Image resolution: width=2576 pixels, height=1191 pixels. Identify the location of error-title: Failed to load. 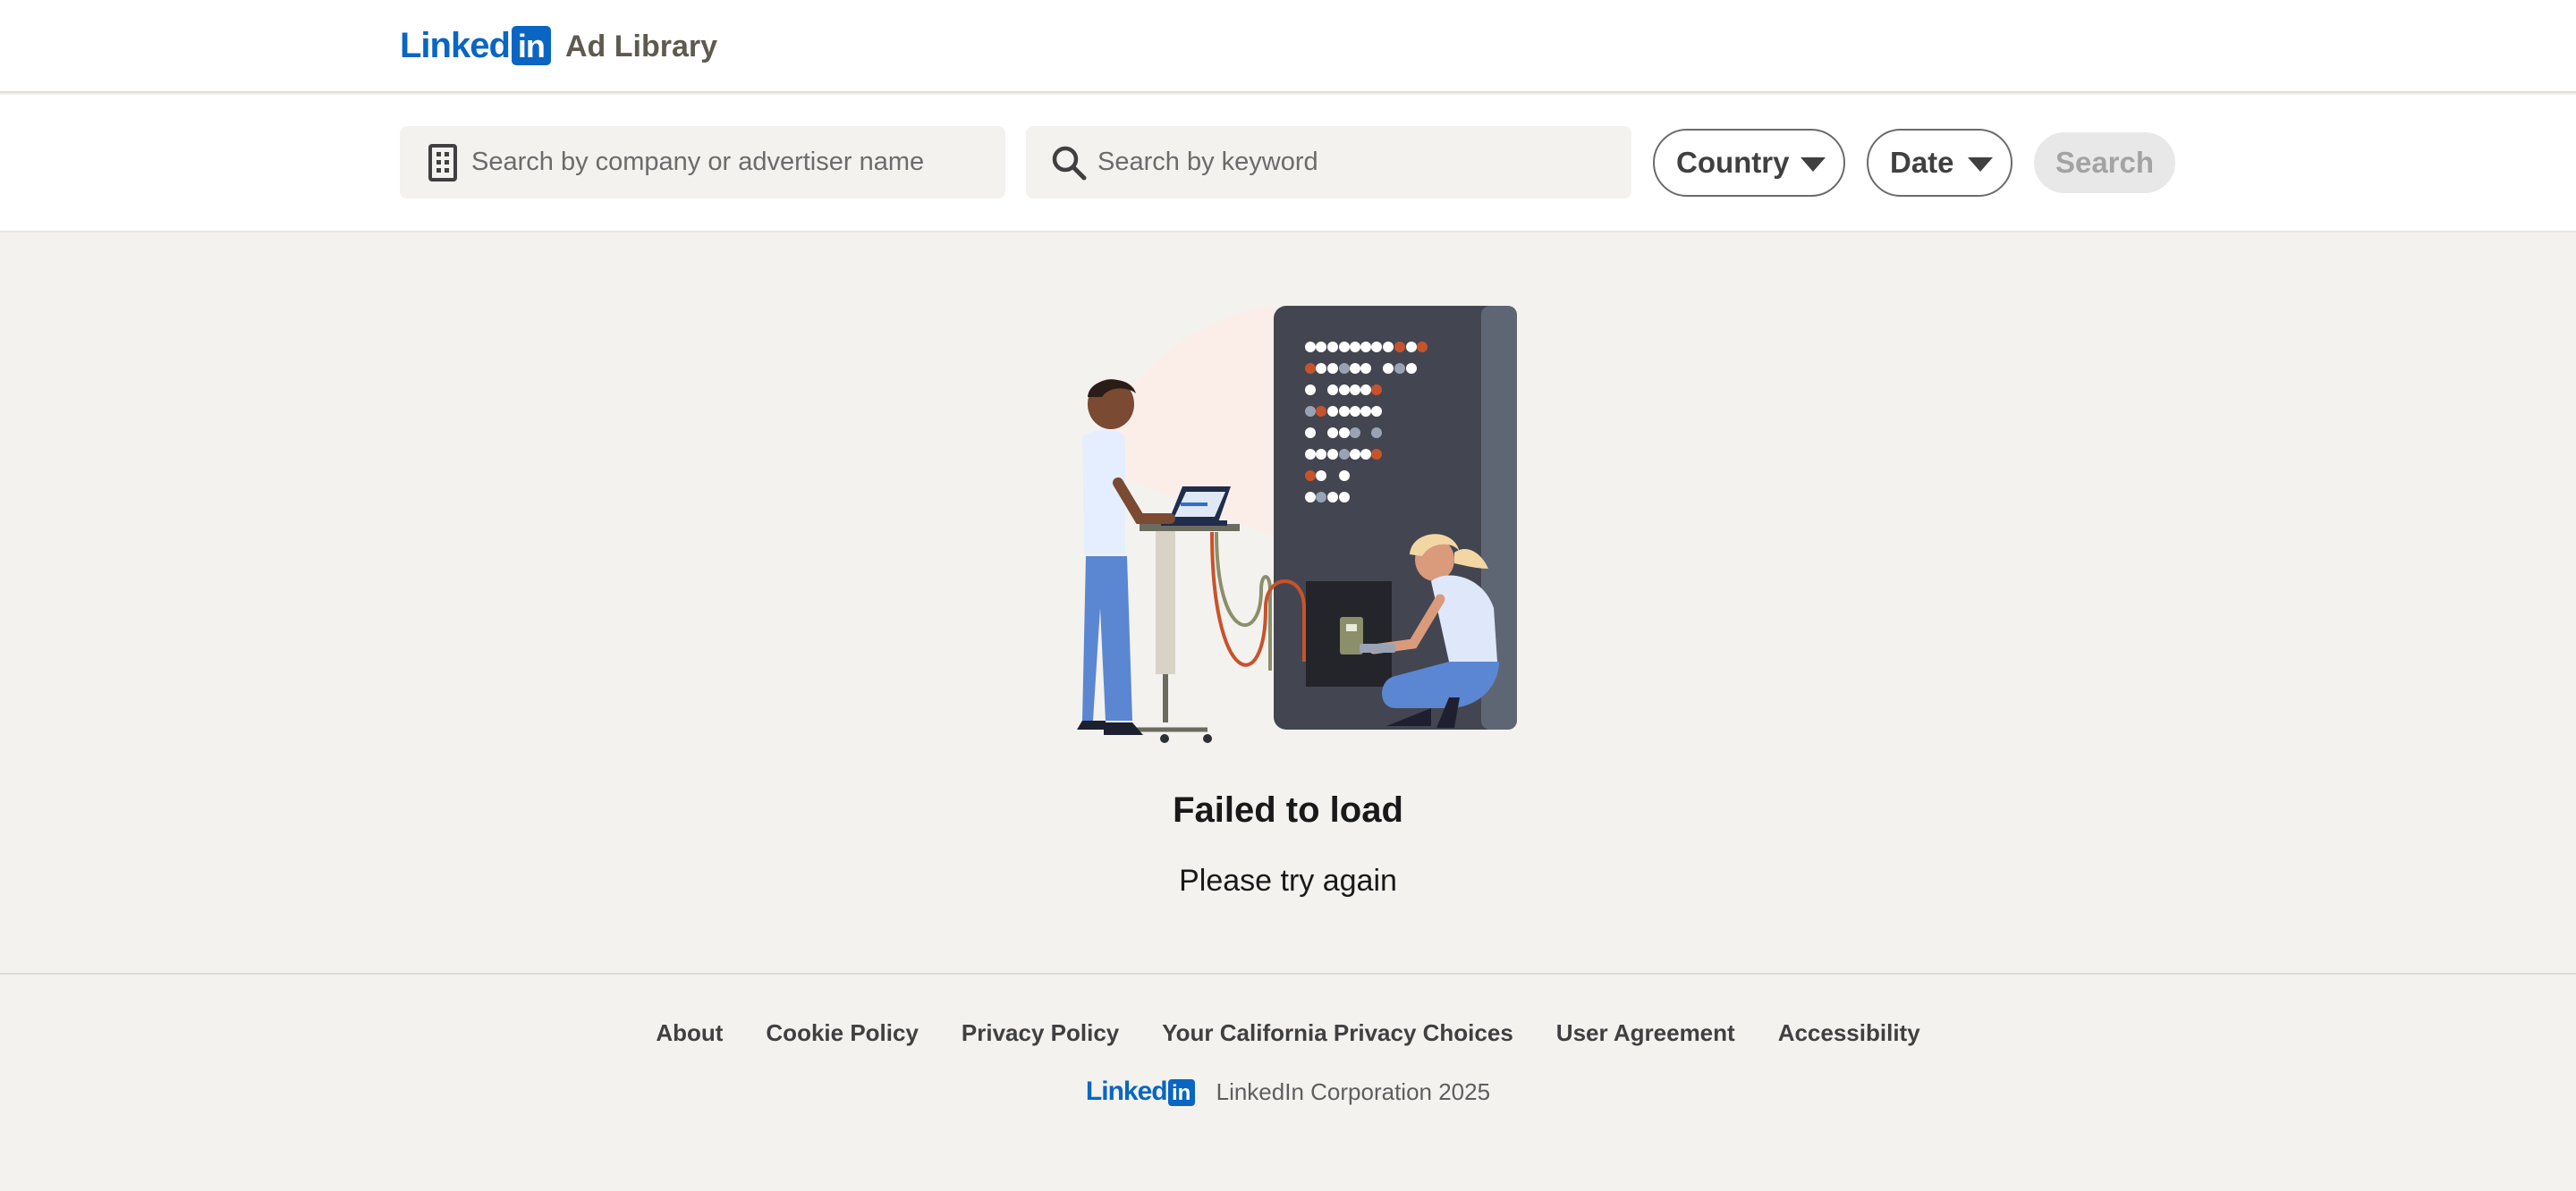
(1288, 810).